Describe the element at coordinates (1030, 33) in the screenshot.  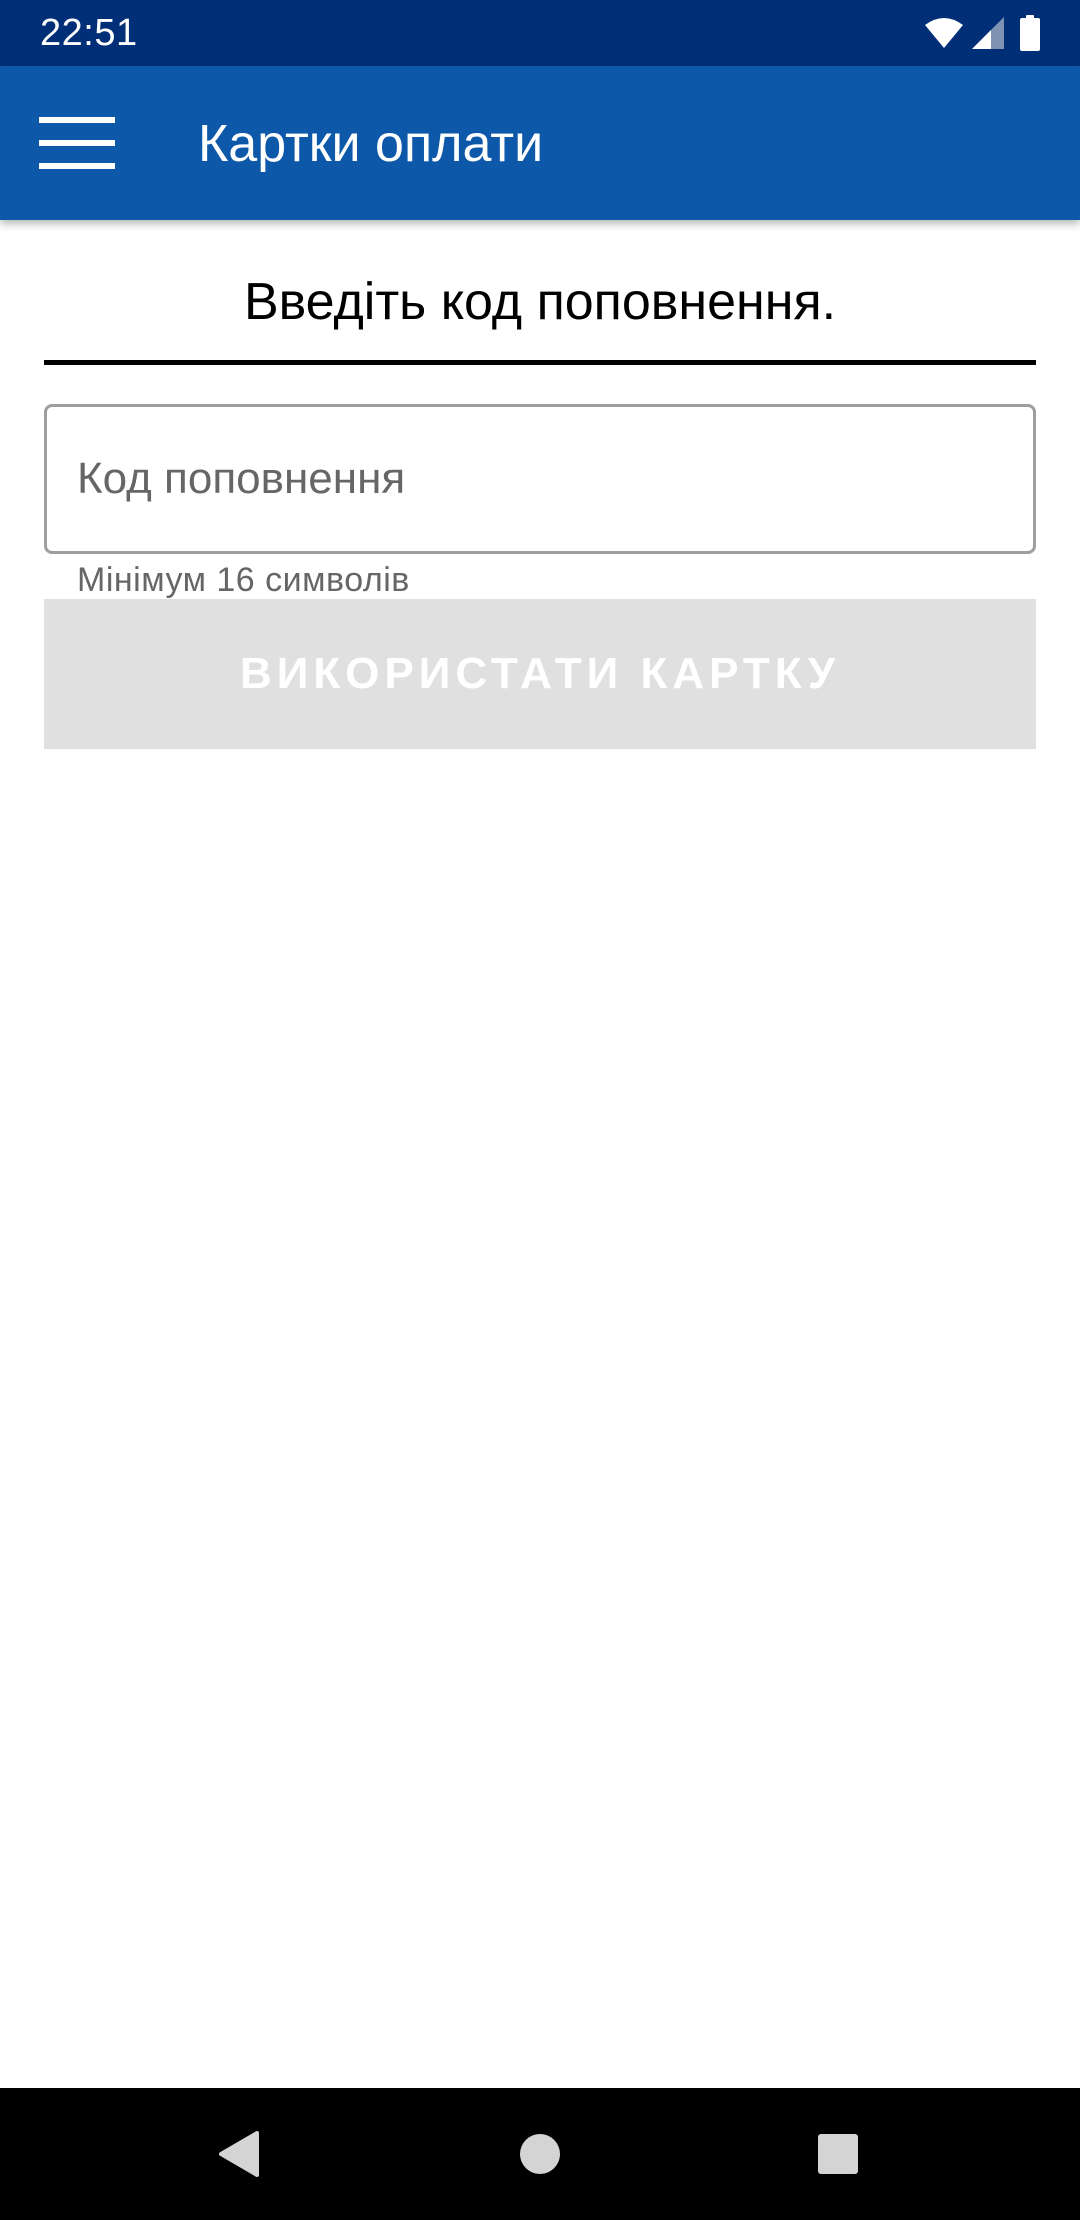
I see `battery-icon` at that location.